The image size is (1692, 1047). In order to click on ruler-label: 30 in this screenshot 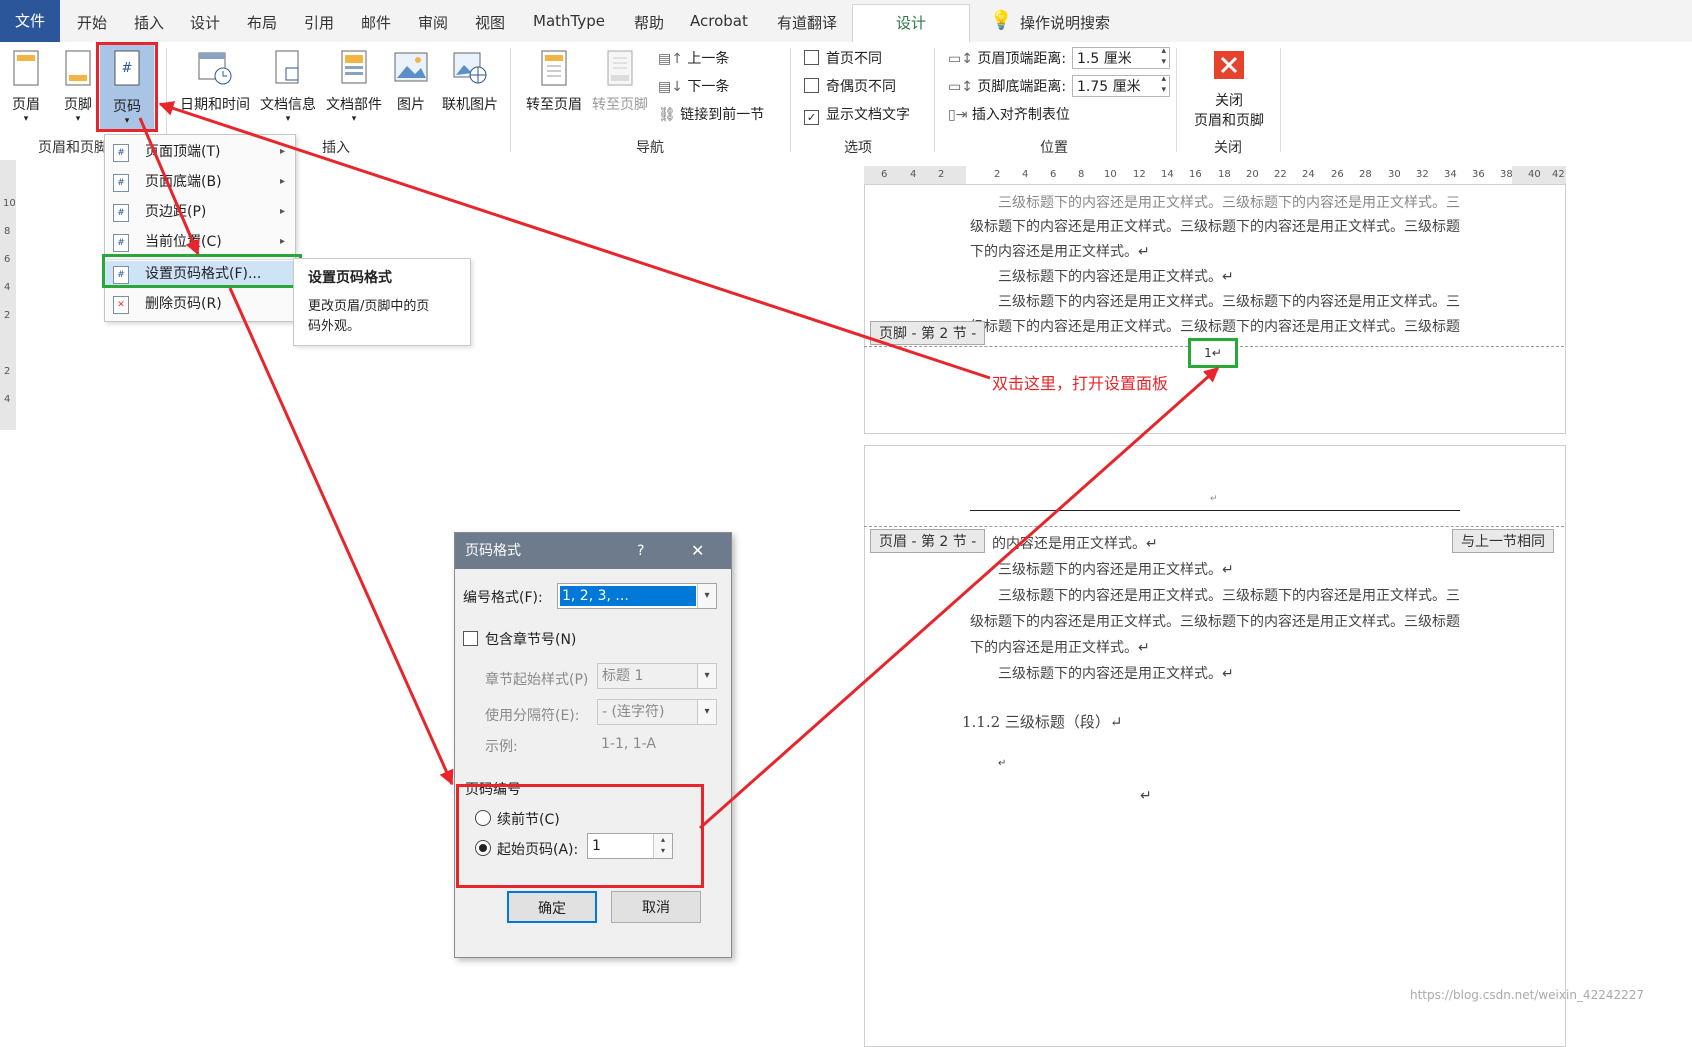, I will do `click(1394, 174)`.